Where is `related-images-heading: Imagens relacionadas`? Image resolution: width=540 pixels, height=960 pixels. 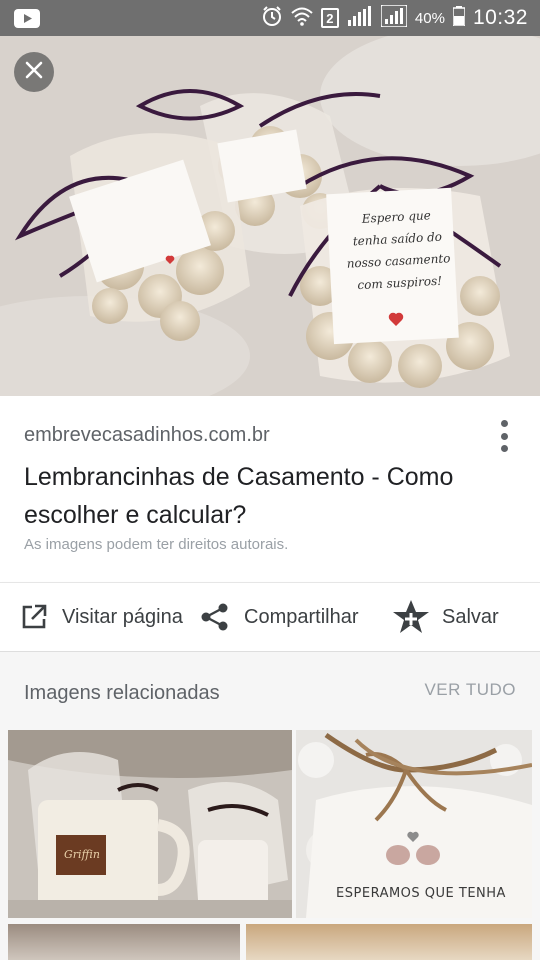
related-images-heading: Imagens relacionadas is located at coordinates (122, 693).